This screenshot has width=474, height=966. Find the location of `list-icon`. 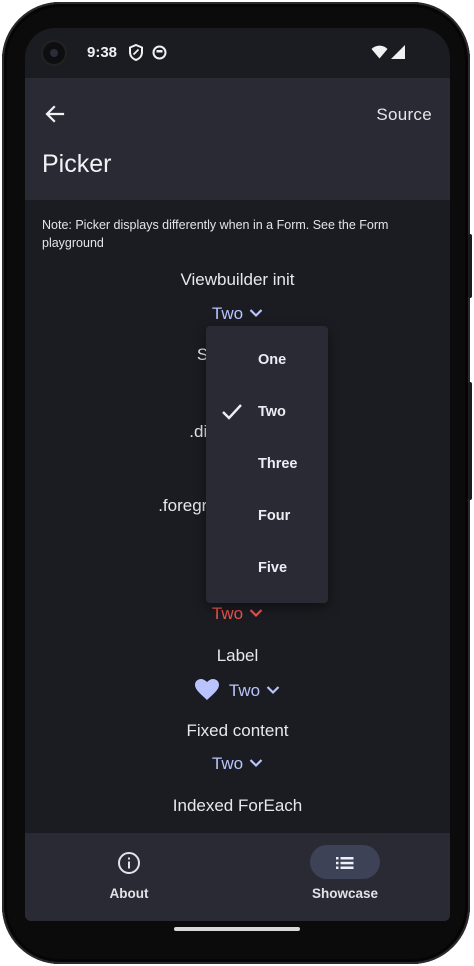

list-icon is located at coordinates (345, 863).